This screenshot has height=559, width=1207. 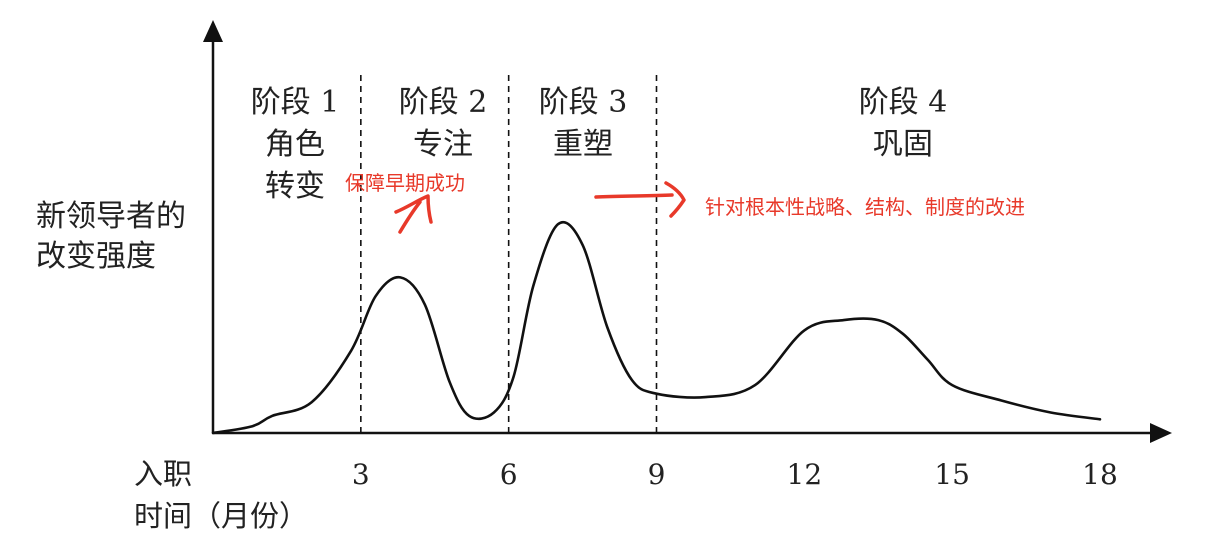 What do you see at coordinates (583, 144) in the screenshot?
I see `stage-3-label-line-2: 重塑` at bounding box center [583, 144].